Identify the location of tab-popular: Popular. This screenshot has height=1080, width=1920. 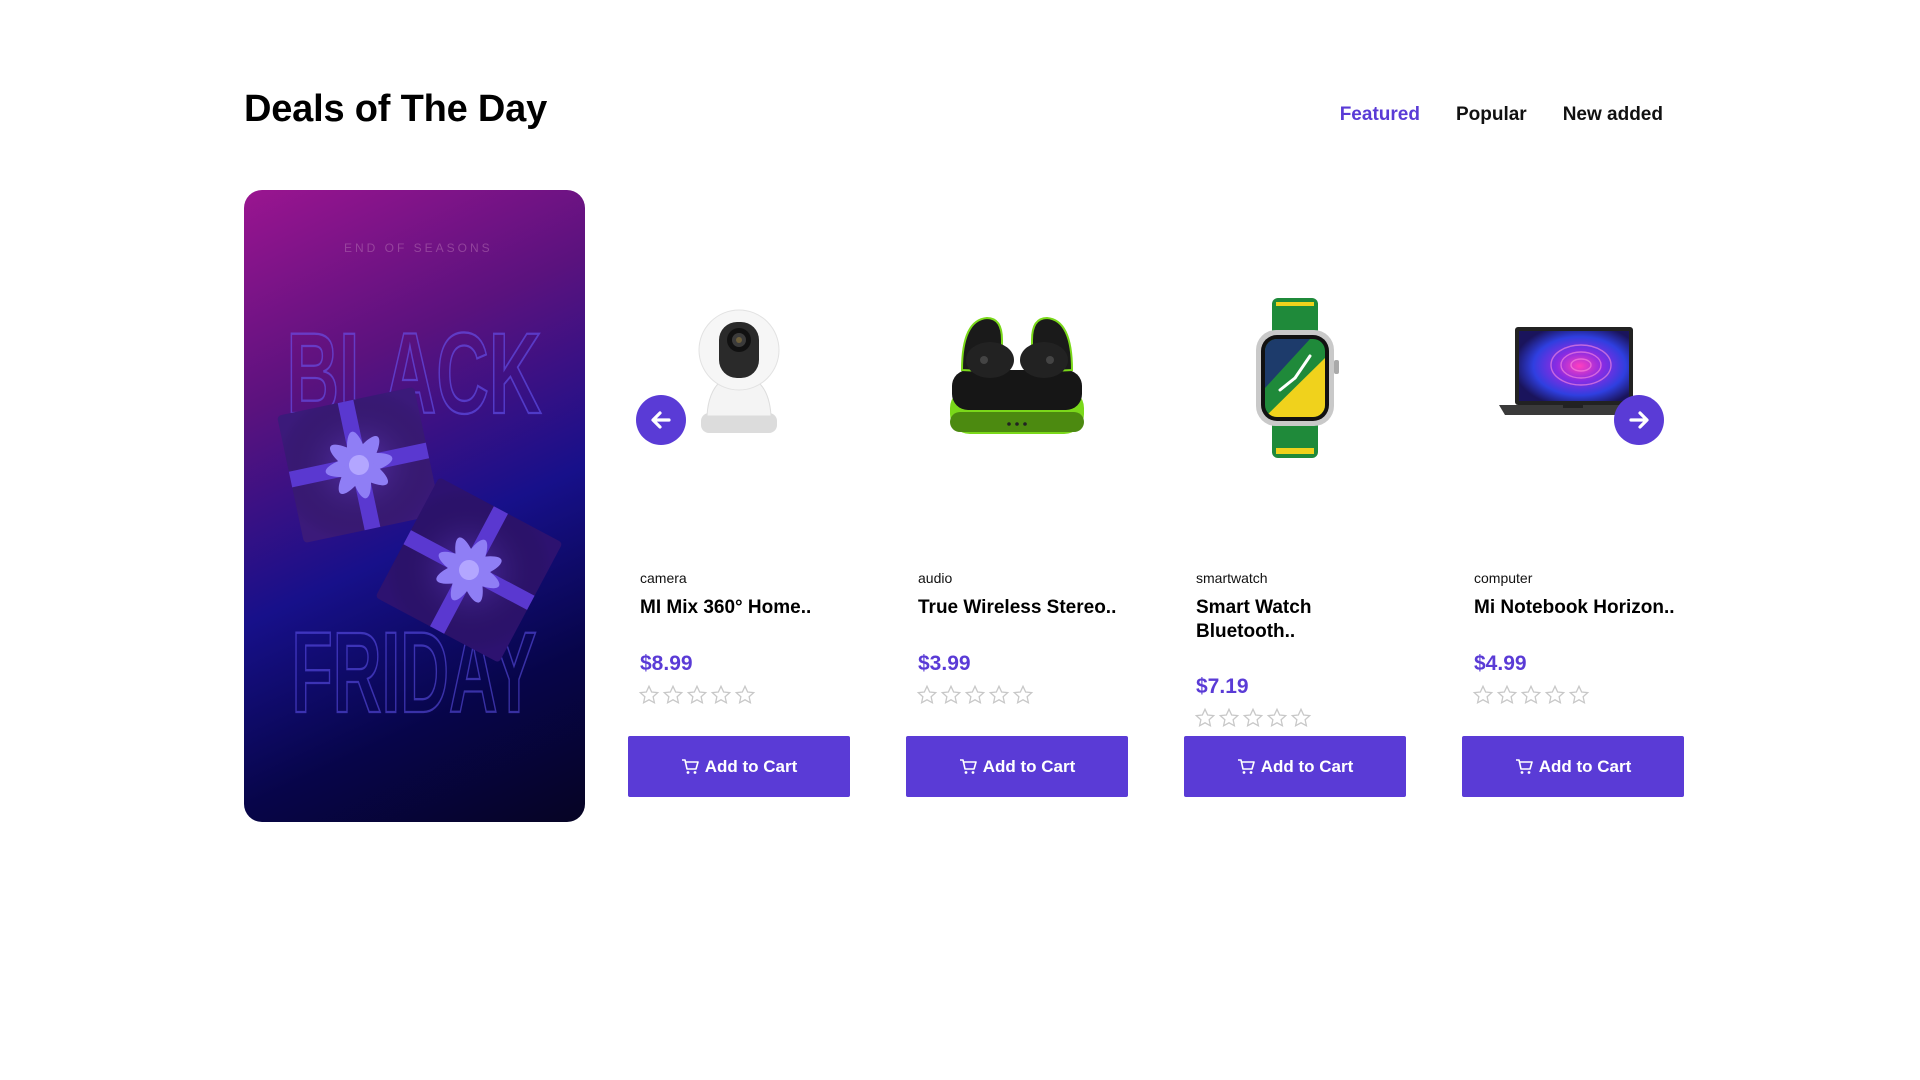
(1491, 115).